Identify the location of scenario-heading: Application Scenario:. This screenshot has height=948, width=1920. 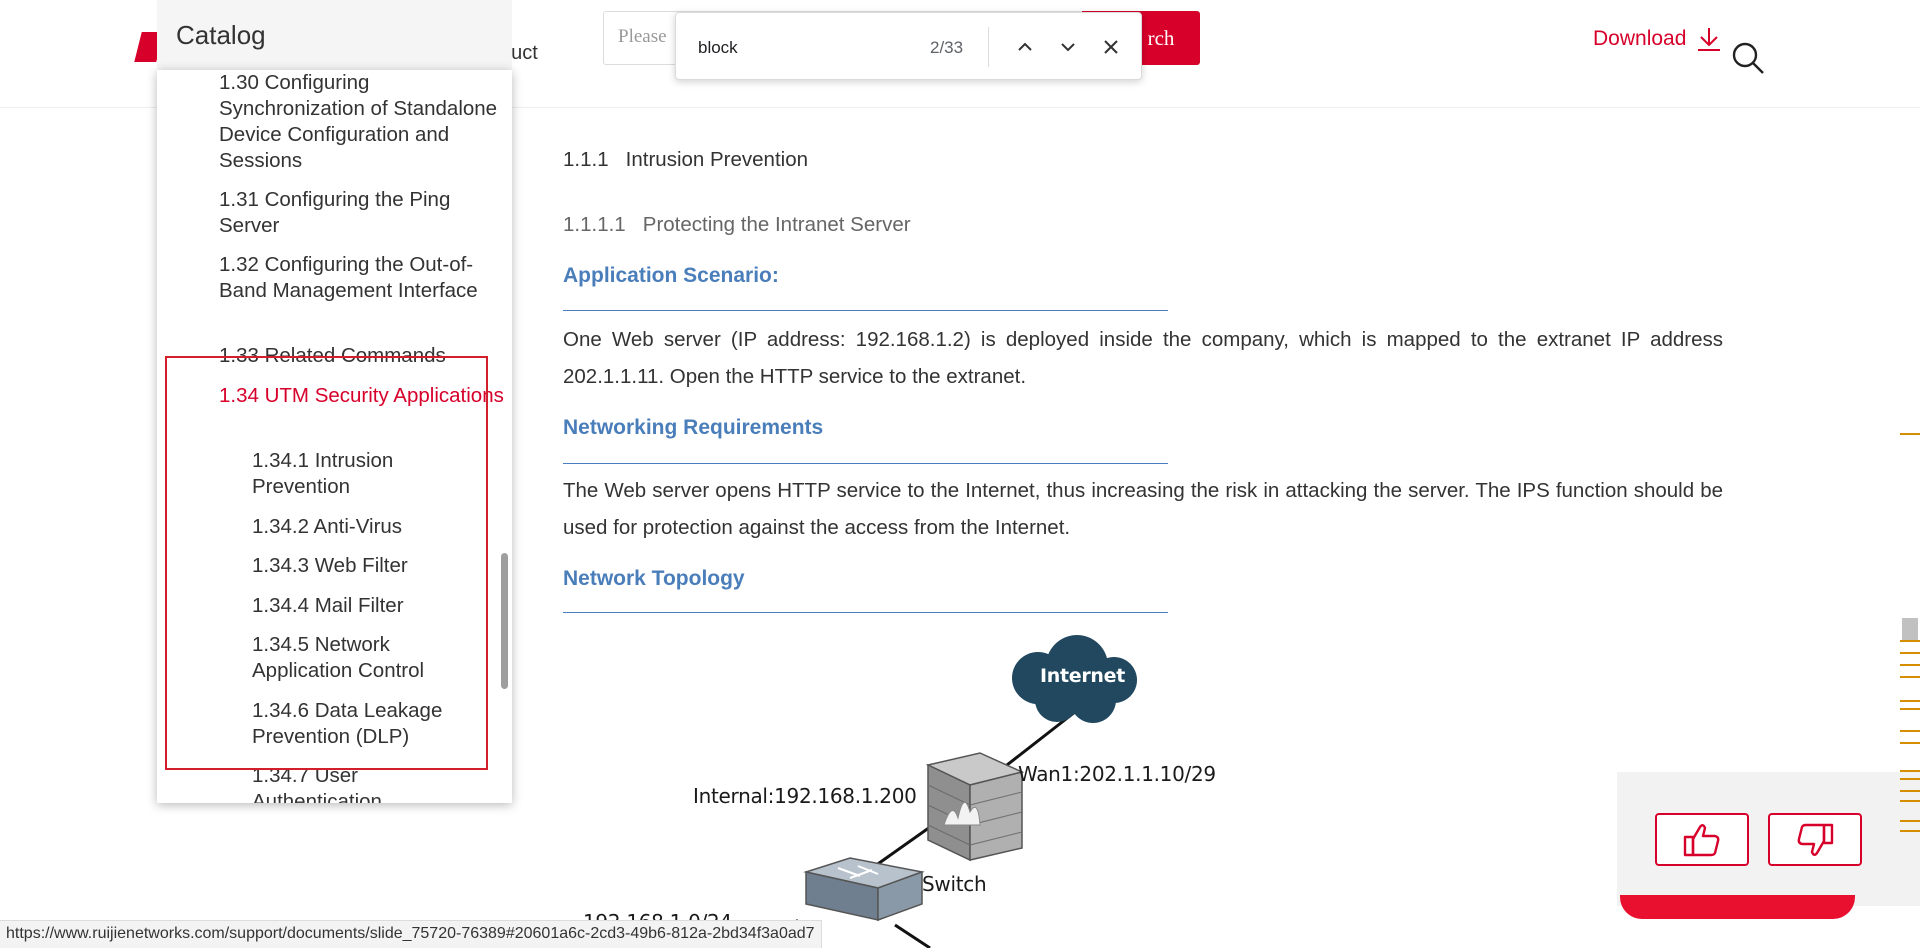
(671, 275).